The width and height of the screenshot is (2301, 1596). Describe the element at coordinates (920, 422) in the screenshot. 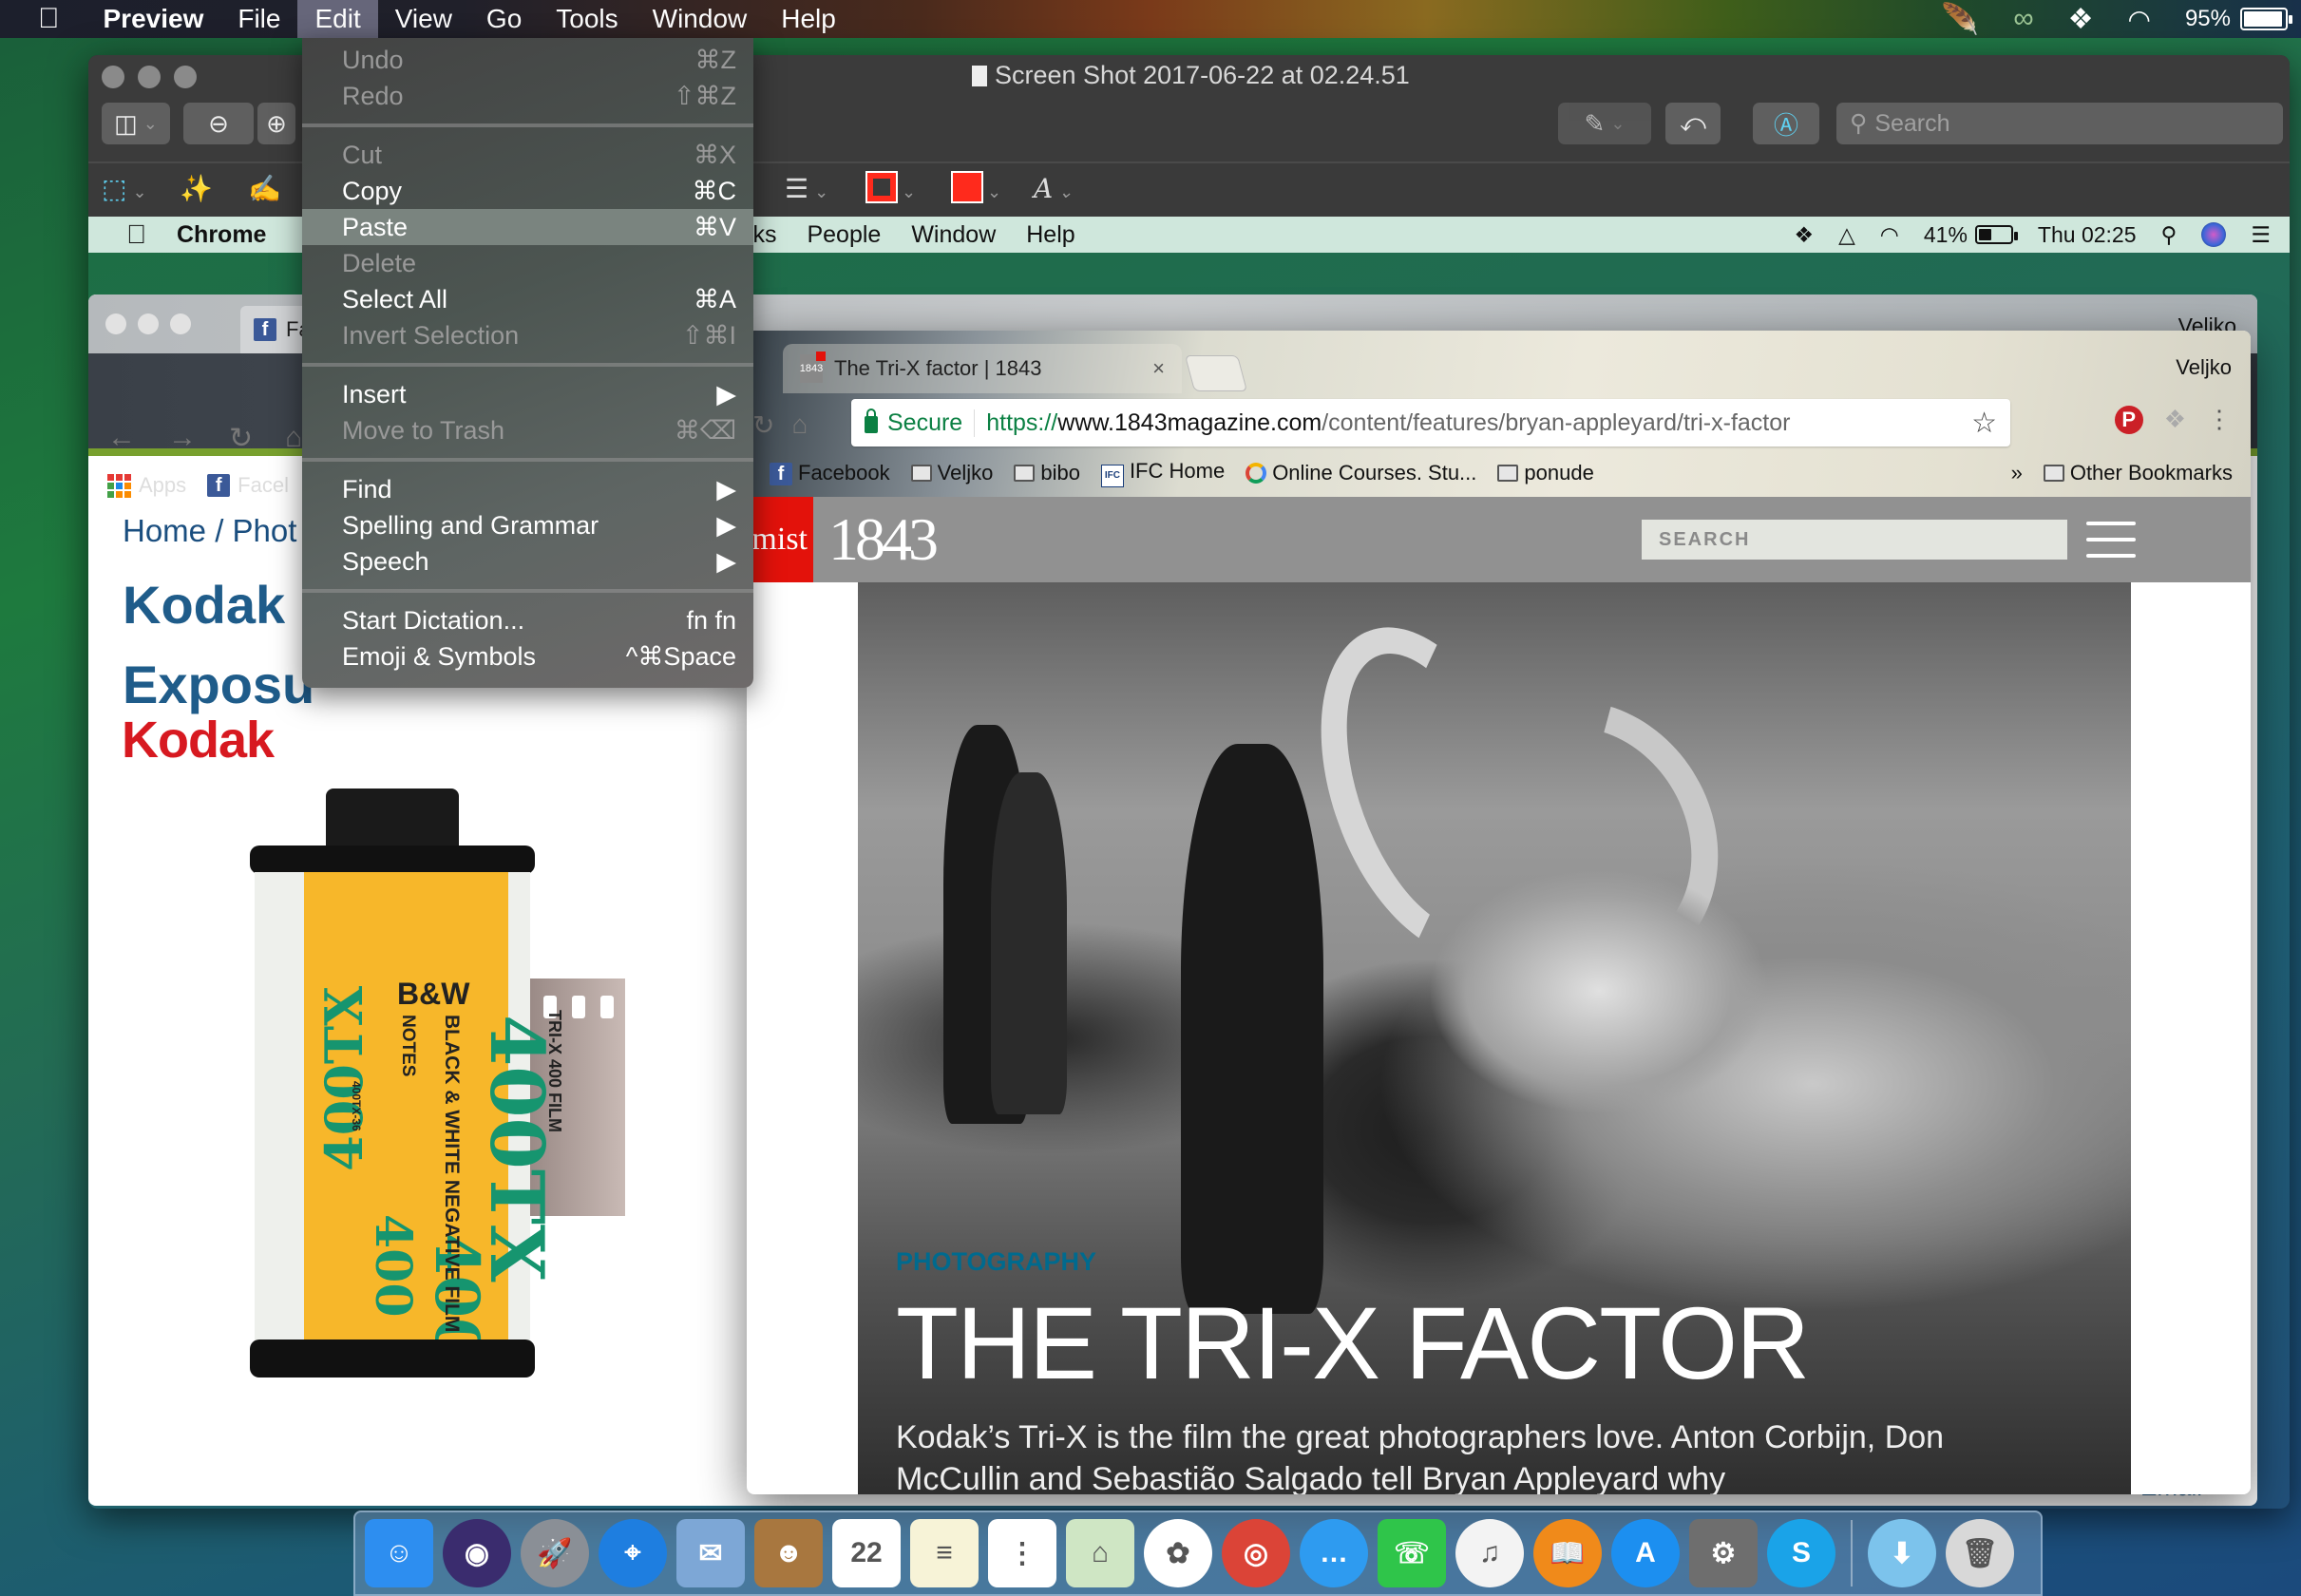

I see `secure-indicator: Secure` at that location.